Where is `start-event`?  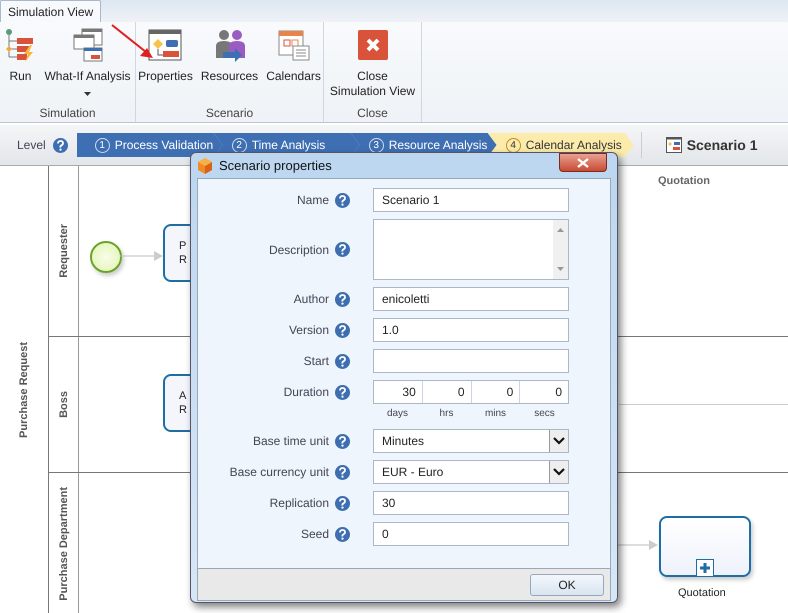
start-event is located at coordinates (106, 257).